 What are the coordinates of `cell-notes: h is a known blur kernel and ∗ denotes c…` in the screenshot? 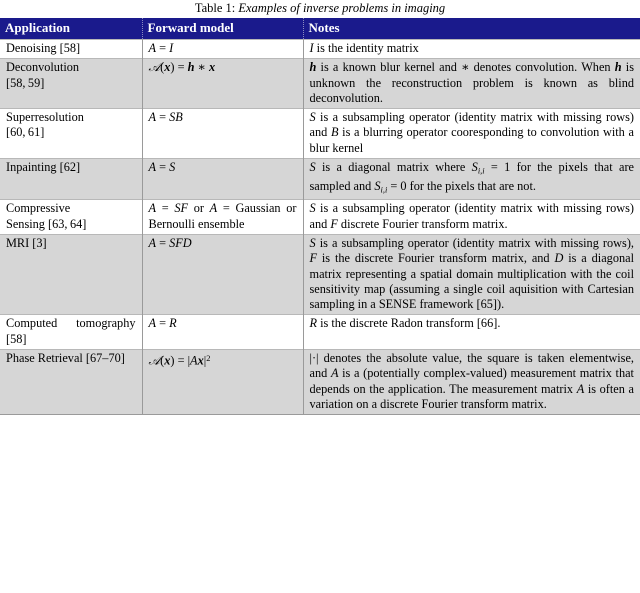 It's located at (471, 83).